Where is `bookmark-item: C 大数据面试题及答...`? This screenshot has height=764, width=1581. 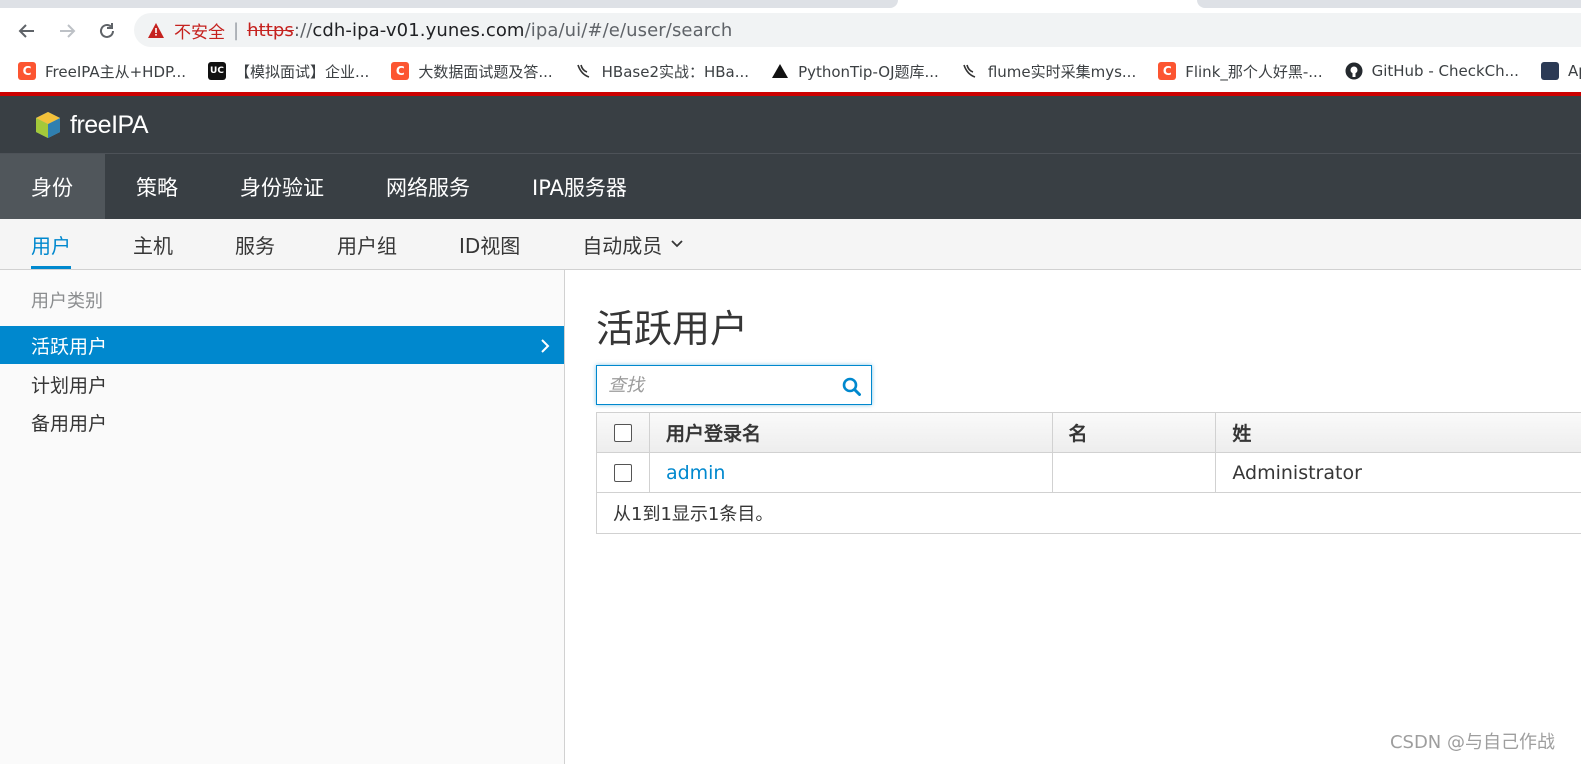 bookmark-item: C 大数据面试题及答... is located at coordinates (472, 71).